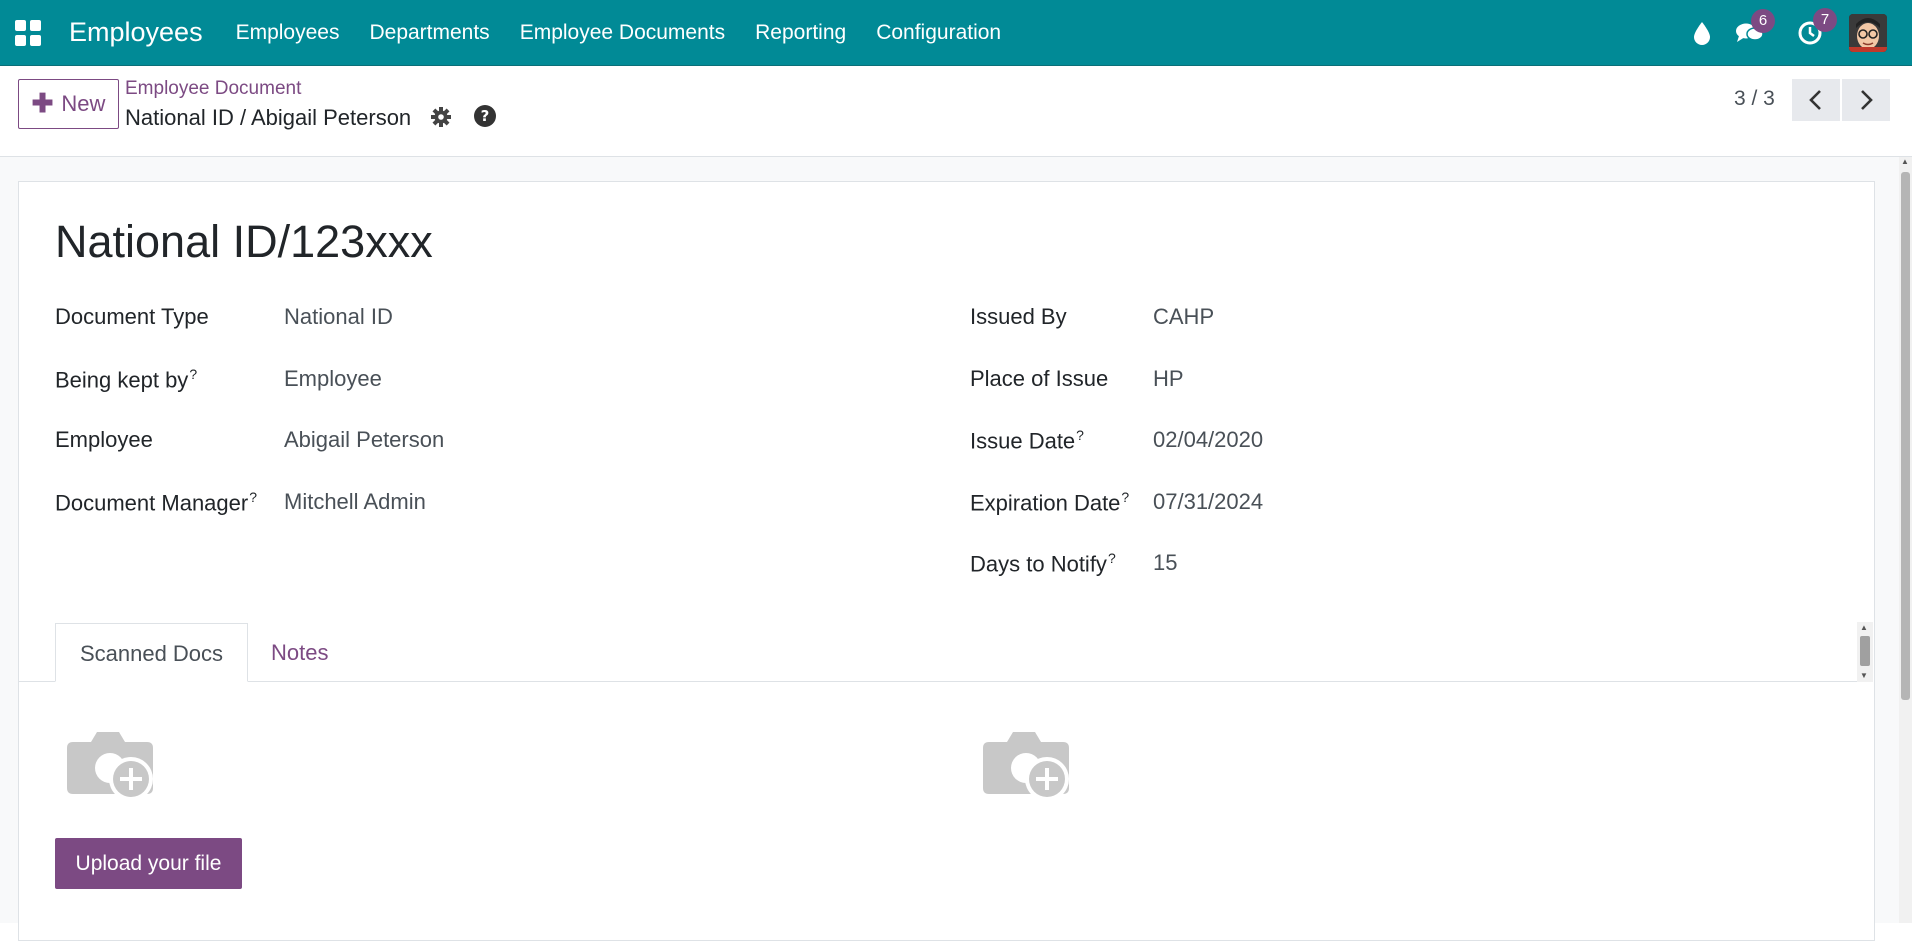 Image resolution: width=1912 pixels, height=941 pixels. Describe the element at coordinates (213, 89) in the screenshot. I see `breadcrumb-parent: Employee Document` at that location.